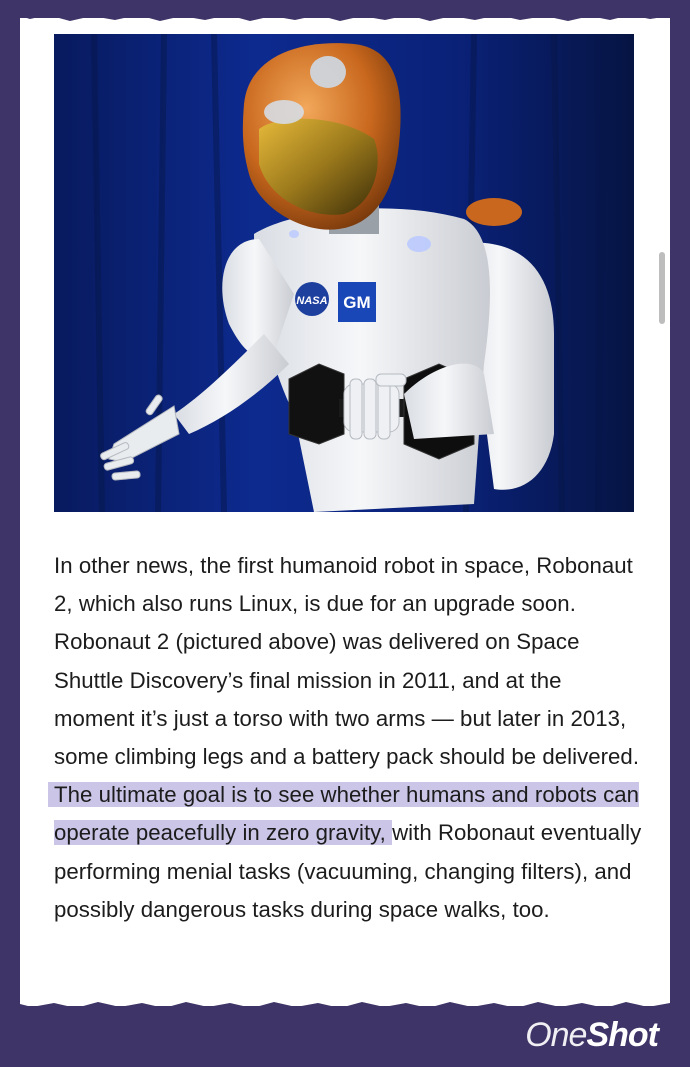 The width and height of the screenshot is (690, 1067). Describe the element at coordinates (345, 1007) in the screenshot. I see `torn-edge-bottom` at that location.